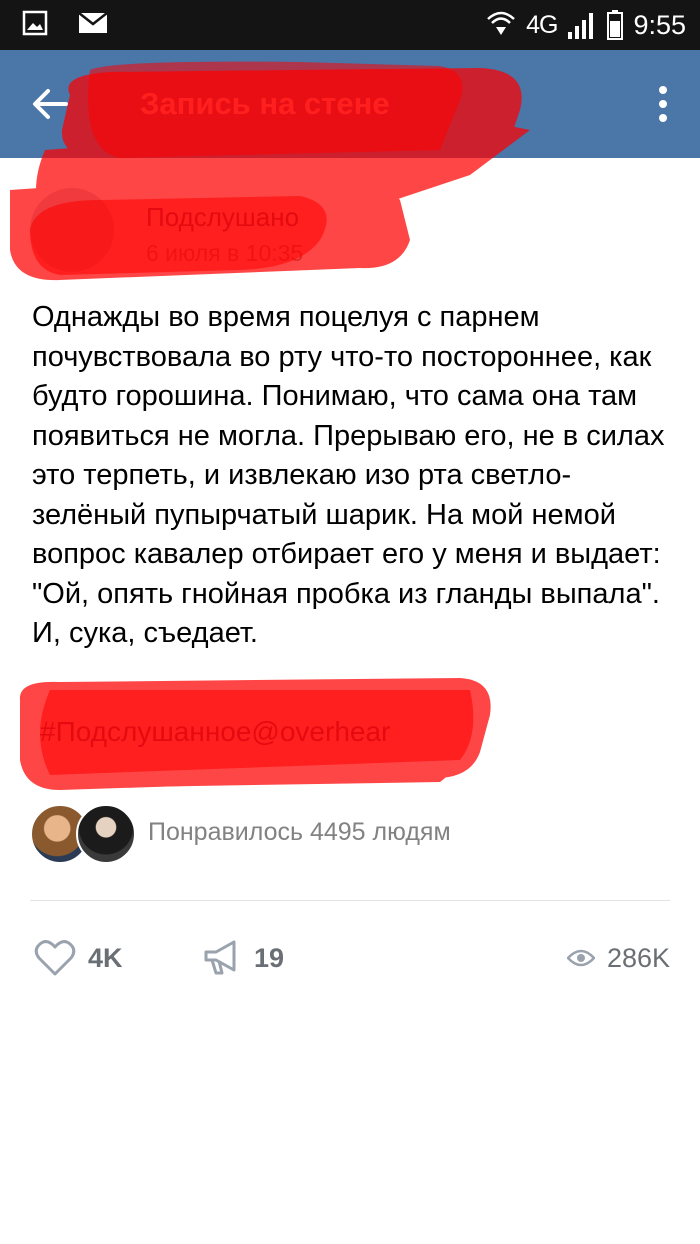  I want to click on share-button: 19, so click(243, 958).